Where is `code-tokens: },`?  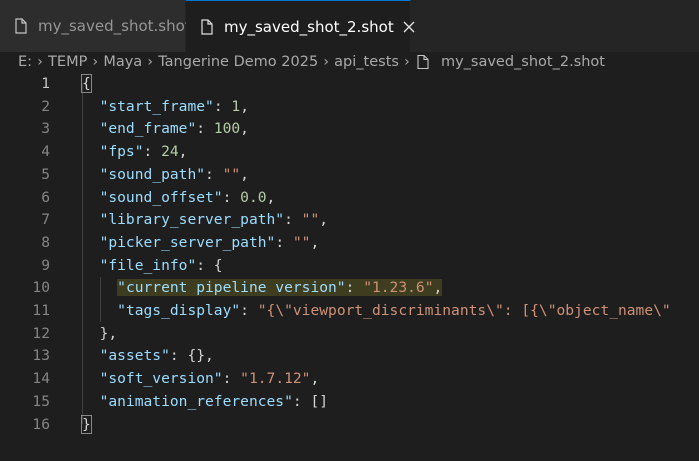
code-tokens: }, is located at coordinates (109, 333).